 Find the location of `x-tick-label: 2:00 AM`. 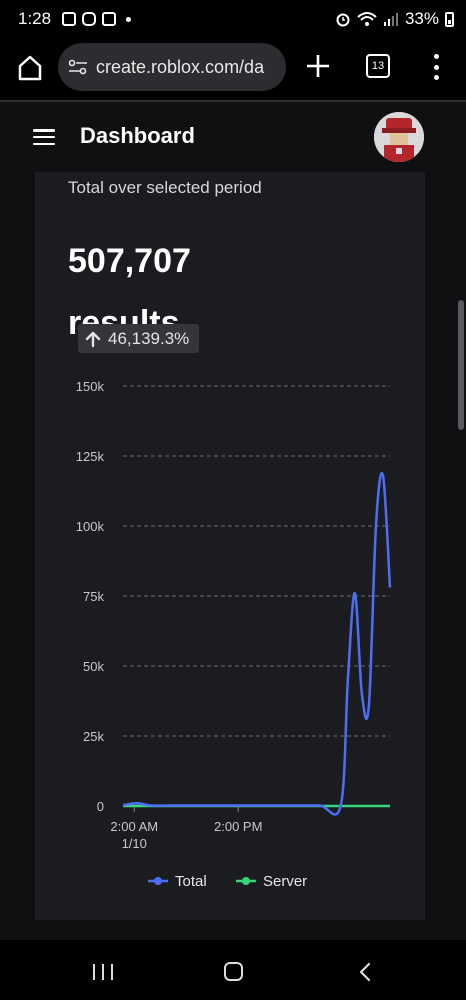

x-tick-label: 2:00 AM is located at coordinates (134, 826).